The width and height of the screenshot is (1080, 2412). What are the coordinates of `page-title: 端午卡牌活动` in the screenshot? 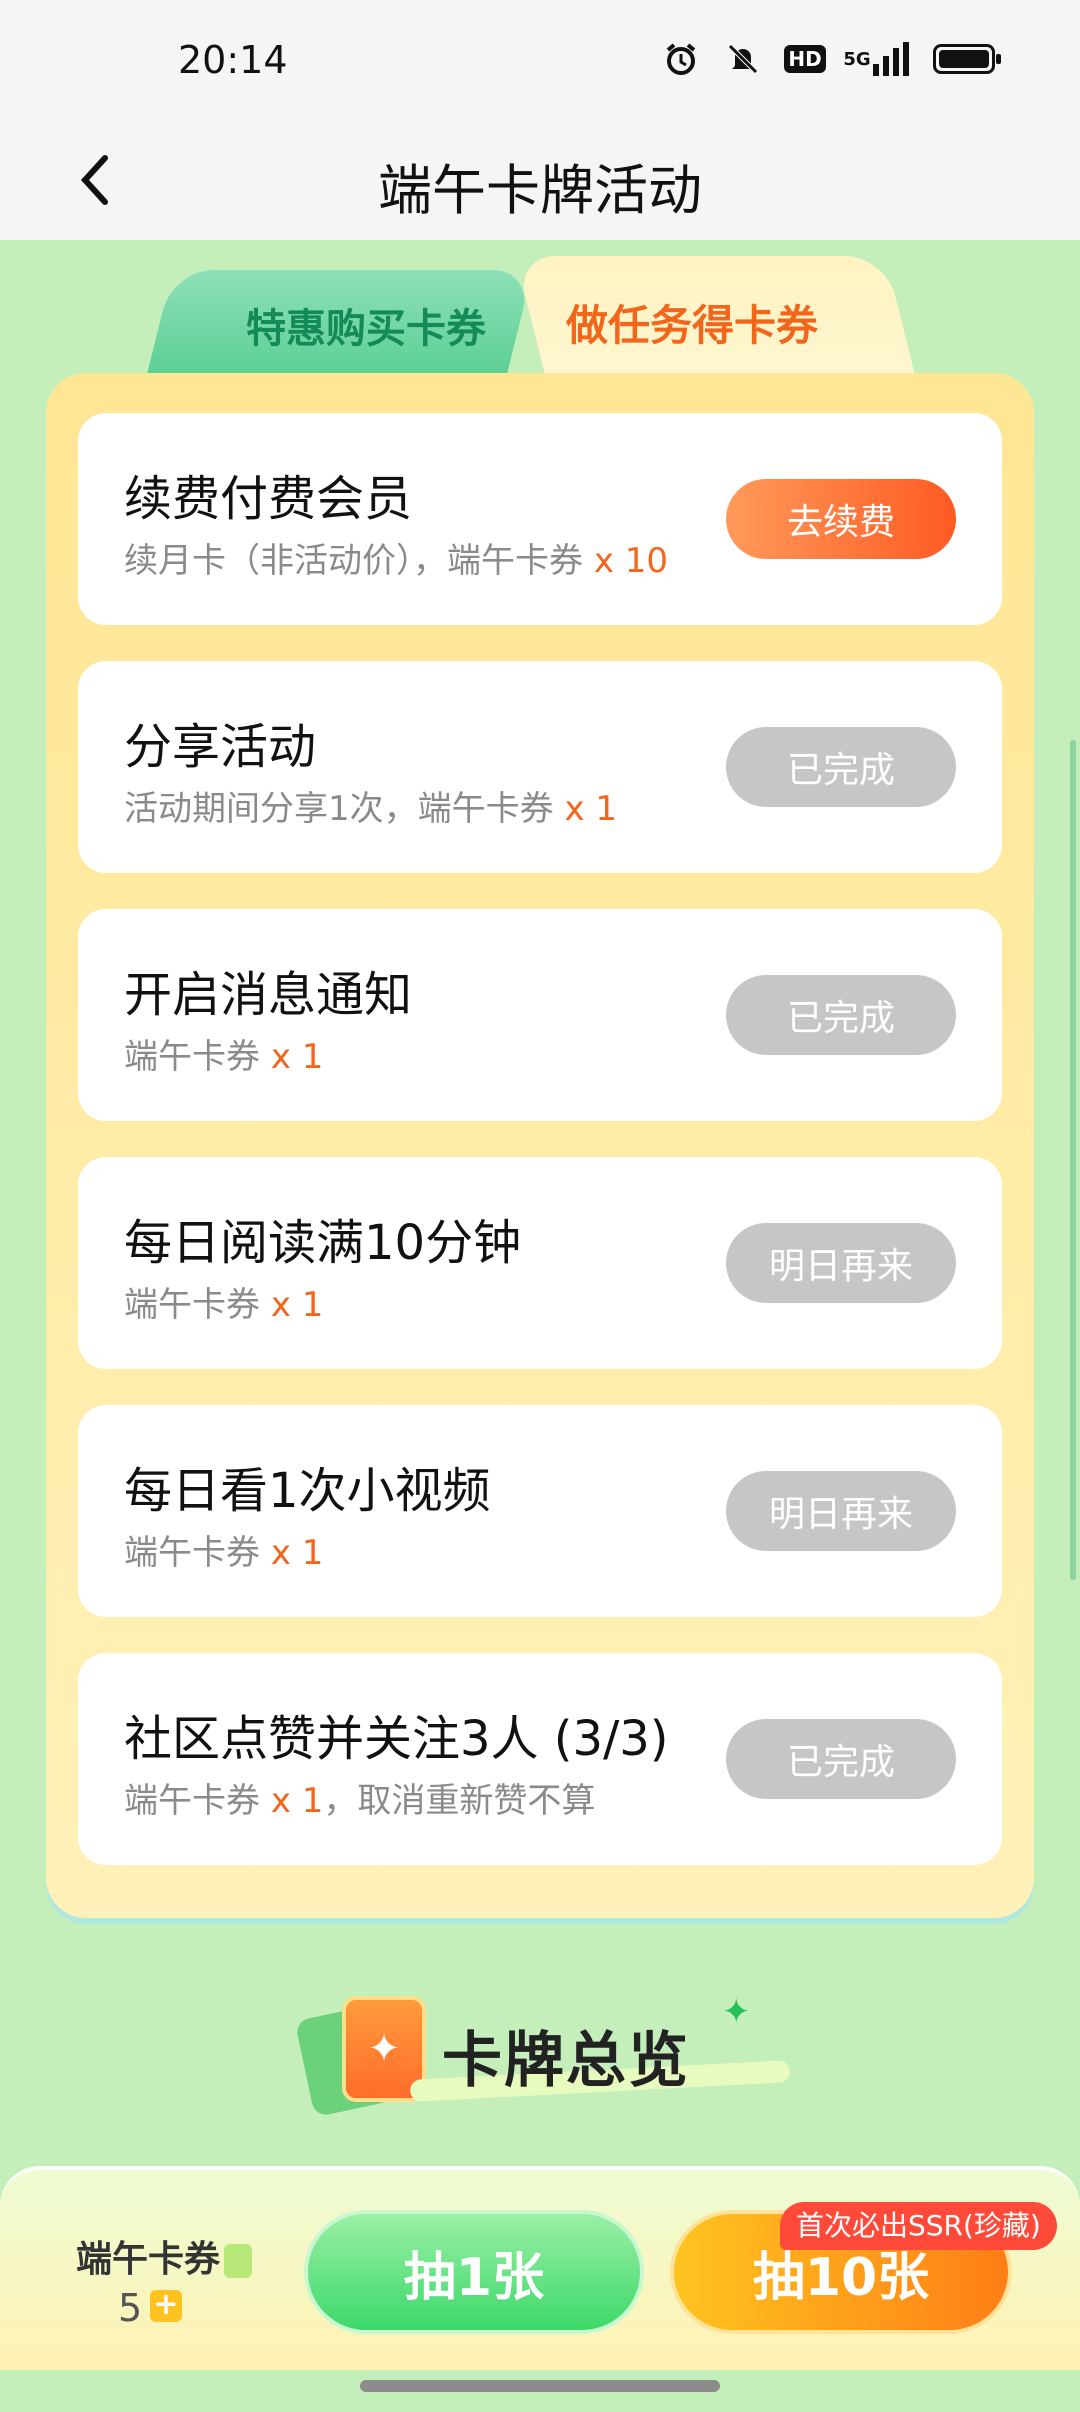 It's located at (540, 190).